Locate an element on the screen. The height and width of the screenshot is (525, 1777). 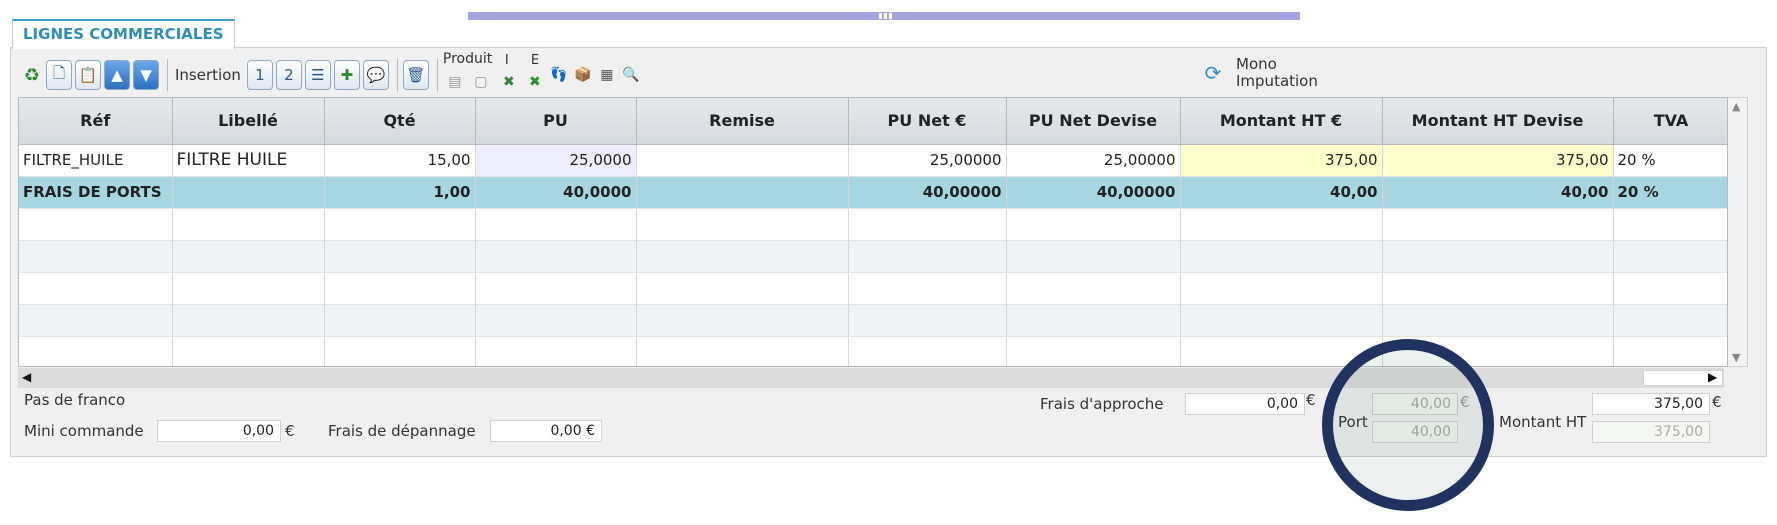
montant-ht-devise-field: 375,00 is located at coordinates (1651, 432).